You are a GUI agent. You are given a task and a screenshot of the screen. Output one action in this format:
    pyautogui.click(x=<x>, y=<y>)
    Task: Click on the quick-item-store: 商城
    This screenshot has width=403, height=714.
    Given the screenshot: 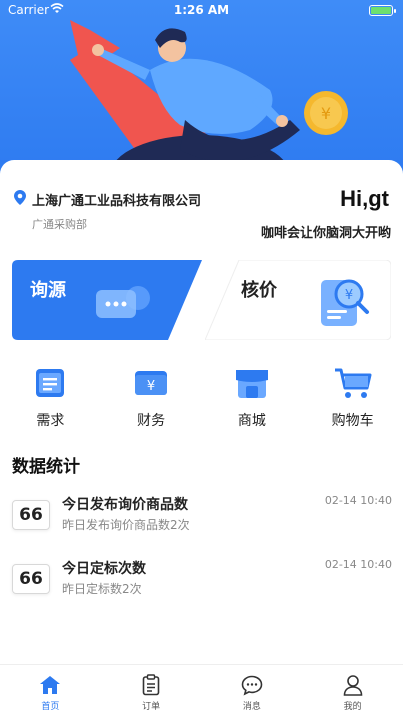 What is the action you would take?
    pyautogui.click(x=252, y=400)
    